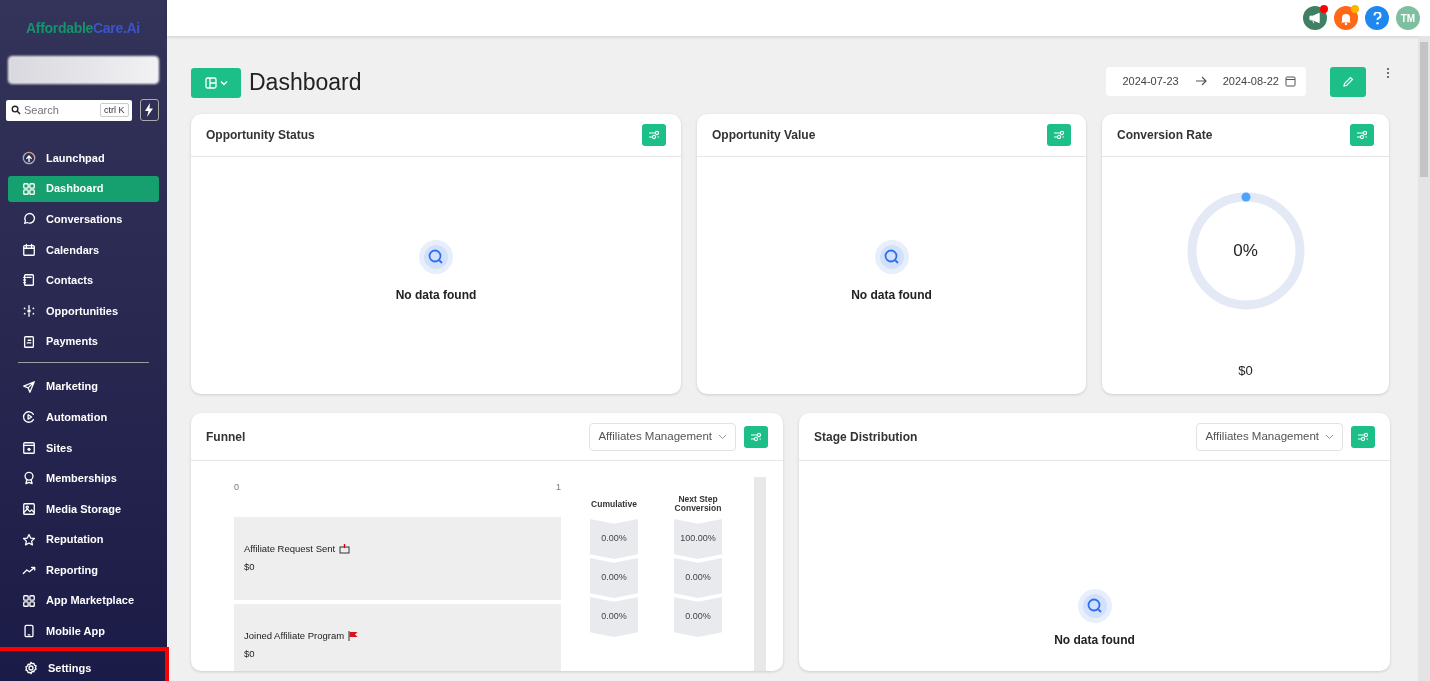  Describe the element at coordinates (210, 83) in the screenshot. I see `layout-icon` at that location.